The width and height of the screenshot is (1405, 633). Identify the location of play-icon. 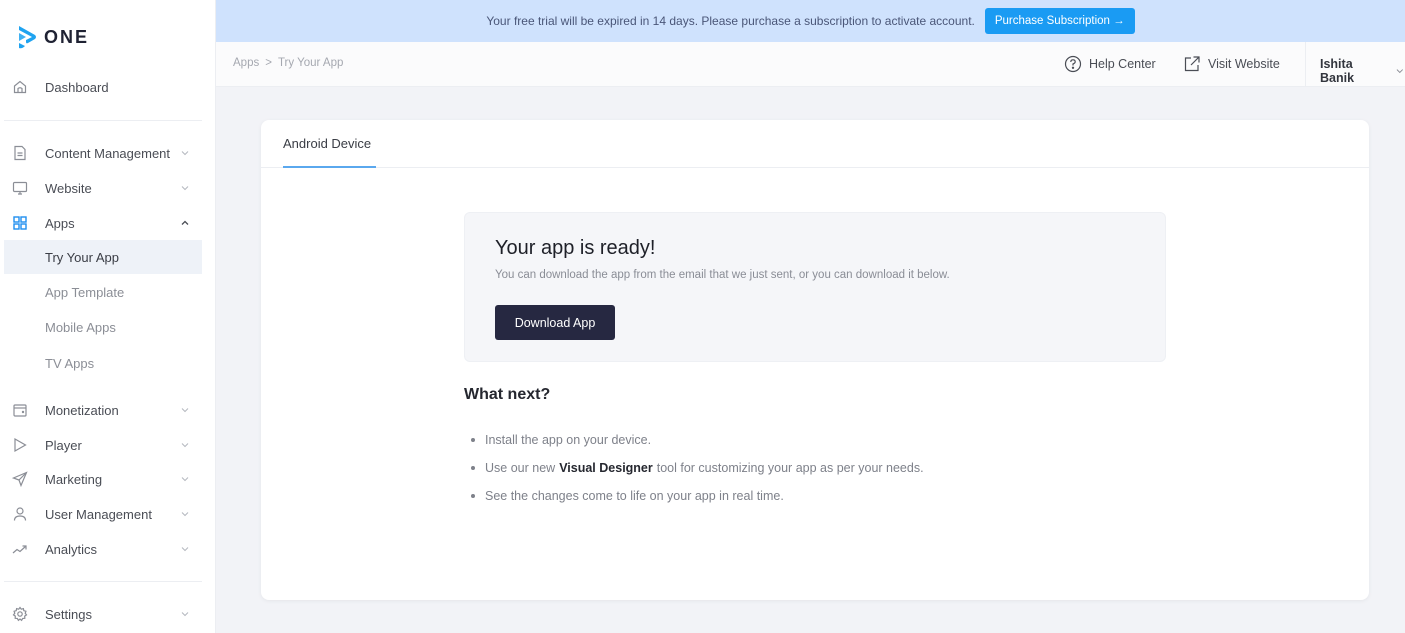
(20, 445).